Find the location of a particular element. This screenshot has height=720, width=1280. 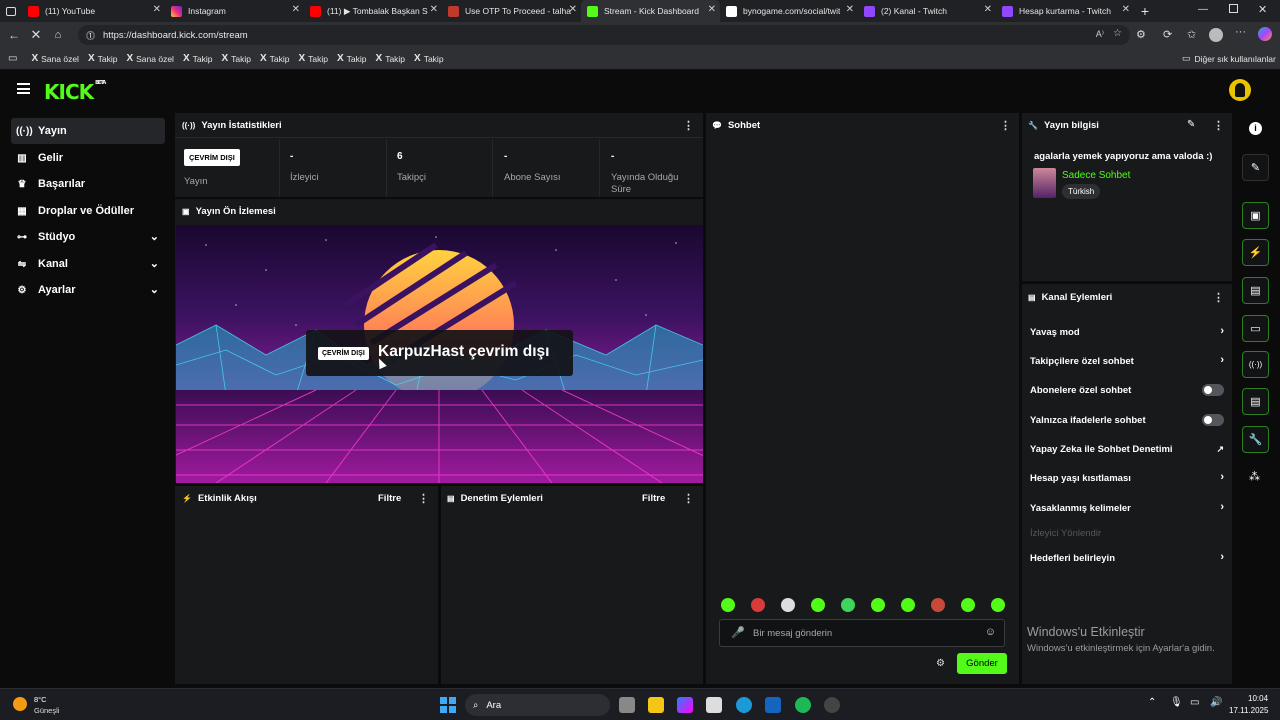

steam-icon is located at coordinates (832, 705).